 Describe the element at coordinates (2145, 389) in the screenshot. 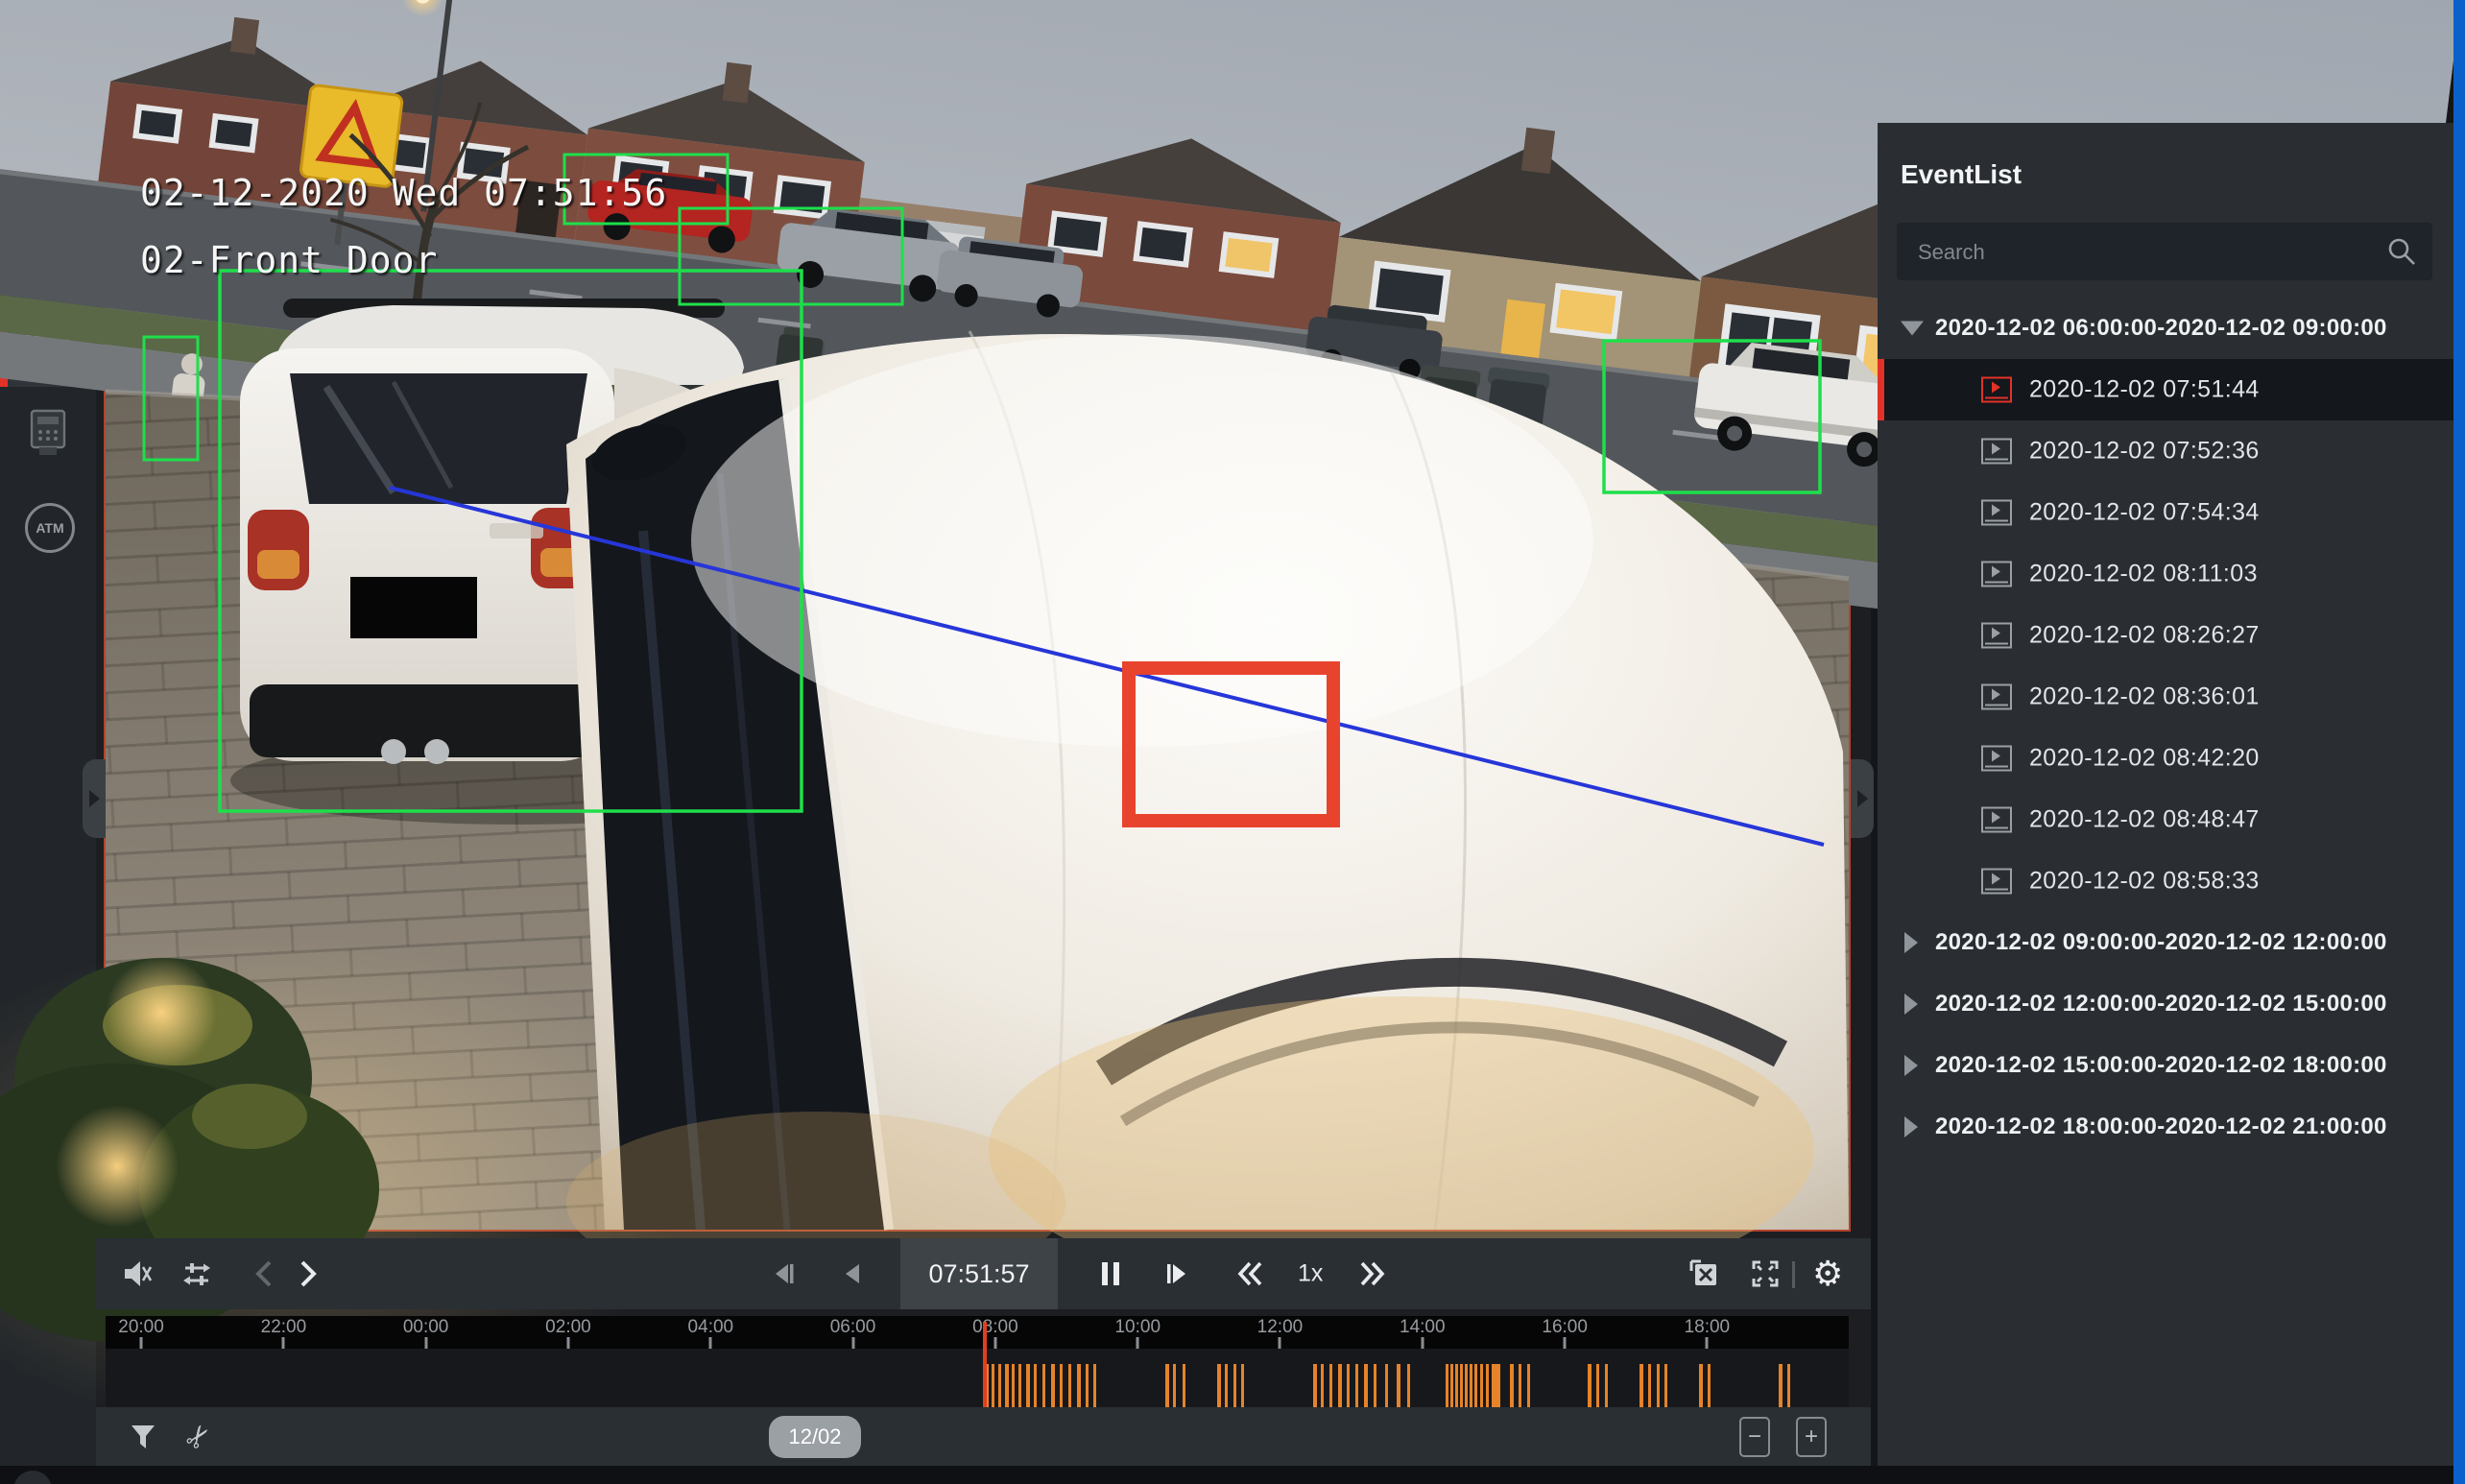

I see `event-row-label: 2020-12-02 07:51:44` at that location.